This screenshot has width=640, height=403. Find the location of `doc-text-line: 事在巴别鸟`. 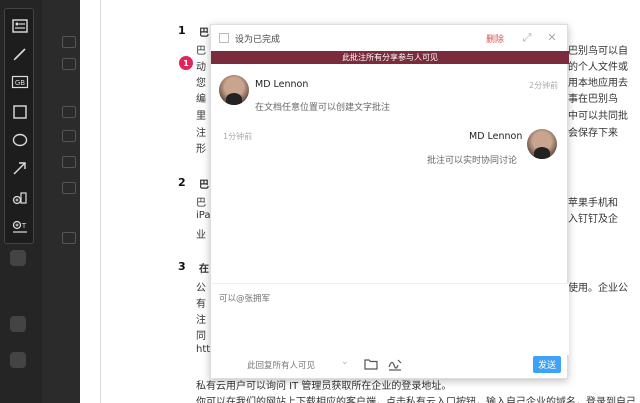

doc-text-line: 事在巴别鸟 is located at coordinates (593, 99).